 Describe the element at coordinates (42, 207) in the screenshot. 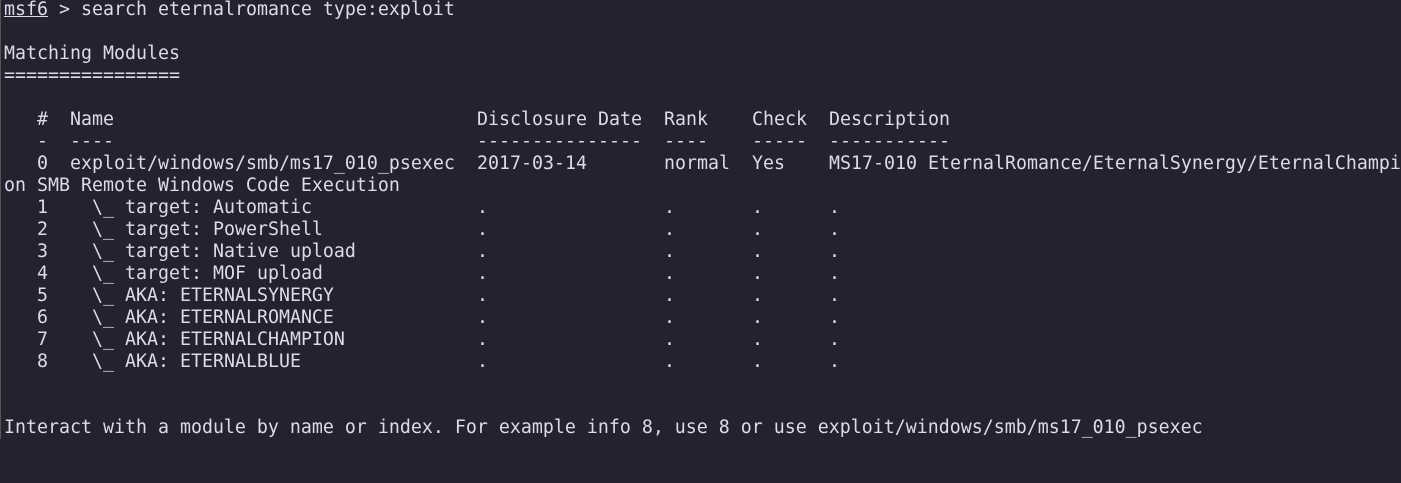

I see `row-index: 1` at that location.